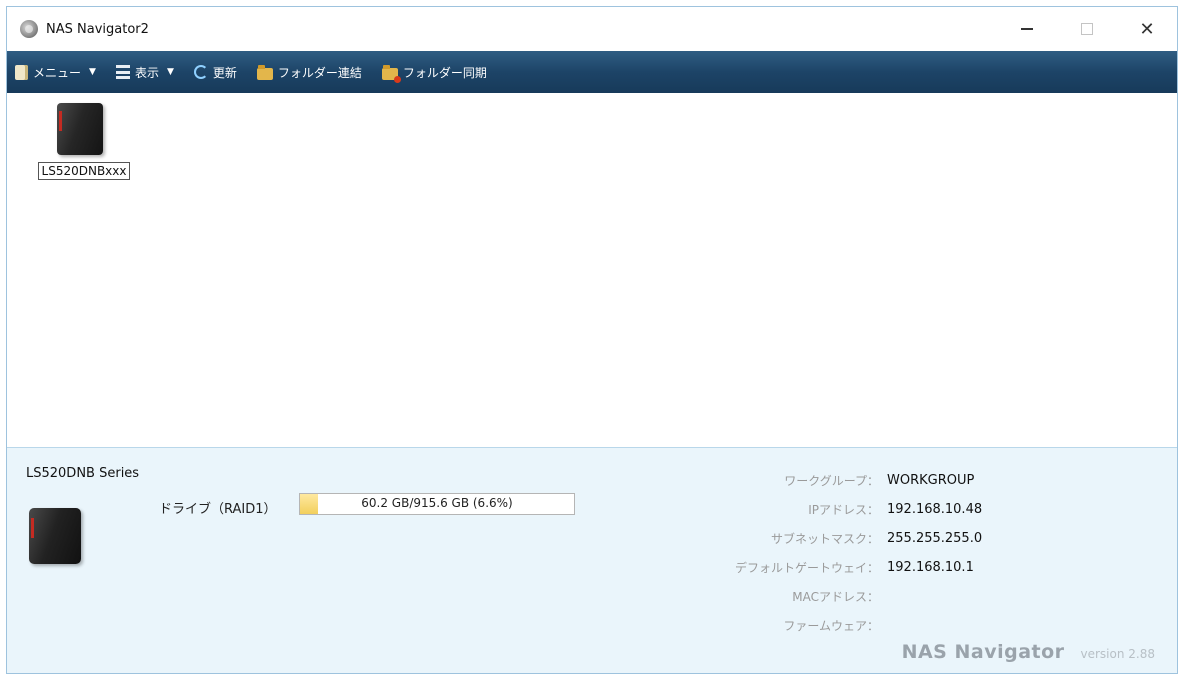 This screenshot has height=679, width=1185. Describe the element at coordinates (218, 509) in the screenshot. I see `drive-label: ドライブ（RAID1）` at that location.